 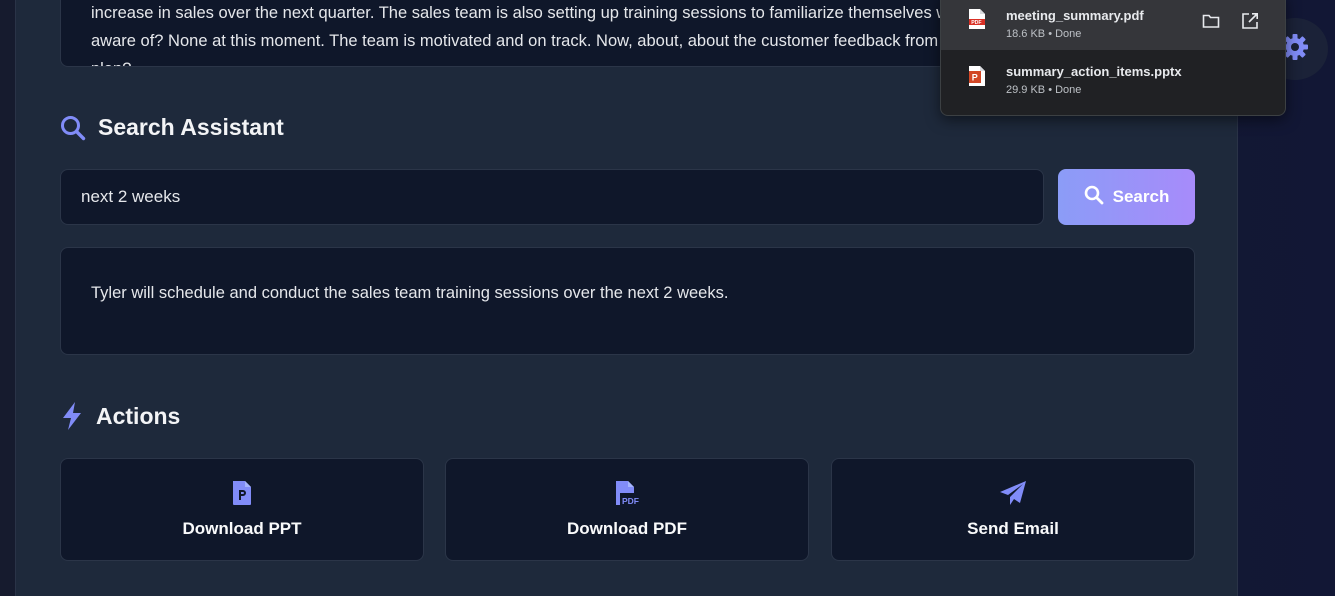 I want to click on send-email-button: Send Email, so click(x=1013, y=509).